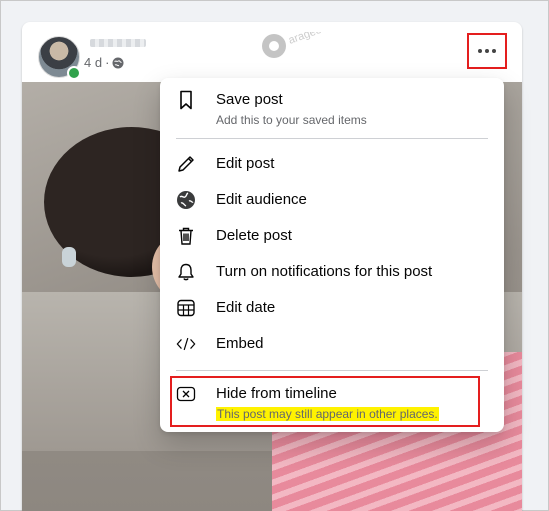 Image resolution: width=549 pixels, height=511 pixels. I want to click on menu-item-label: Edit audience, so click(261, 199).